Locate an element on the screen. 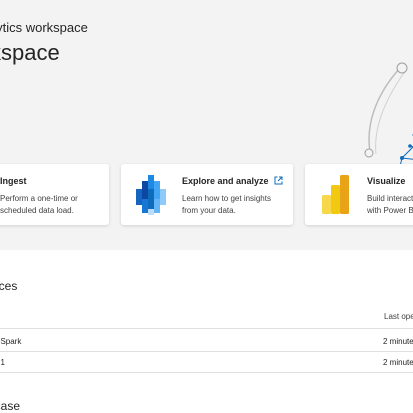 The image size is (413, 413). external-link-icon is located at coordinates (278, 180).